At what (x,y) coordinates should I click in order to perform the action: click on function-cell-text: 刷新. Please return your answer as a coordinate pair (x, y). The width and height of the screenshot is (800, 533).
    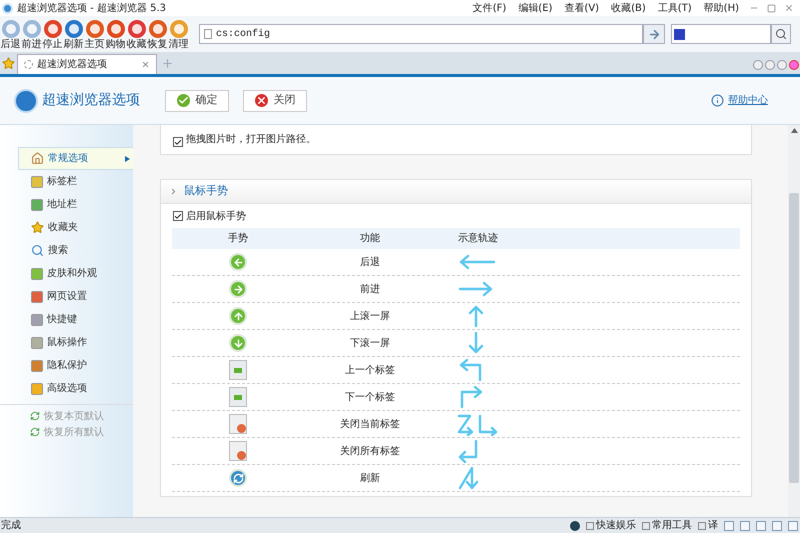
    Looking at the image, I should click on (370, 479).